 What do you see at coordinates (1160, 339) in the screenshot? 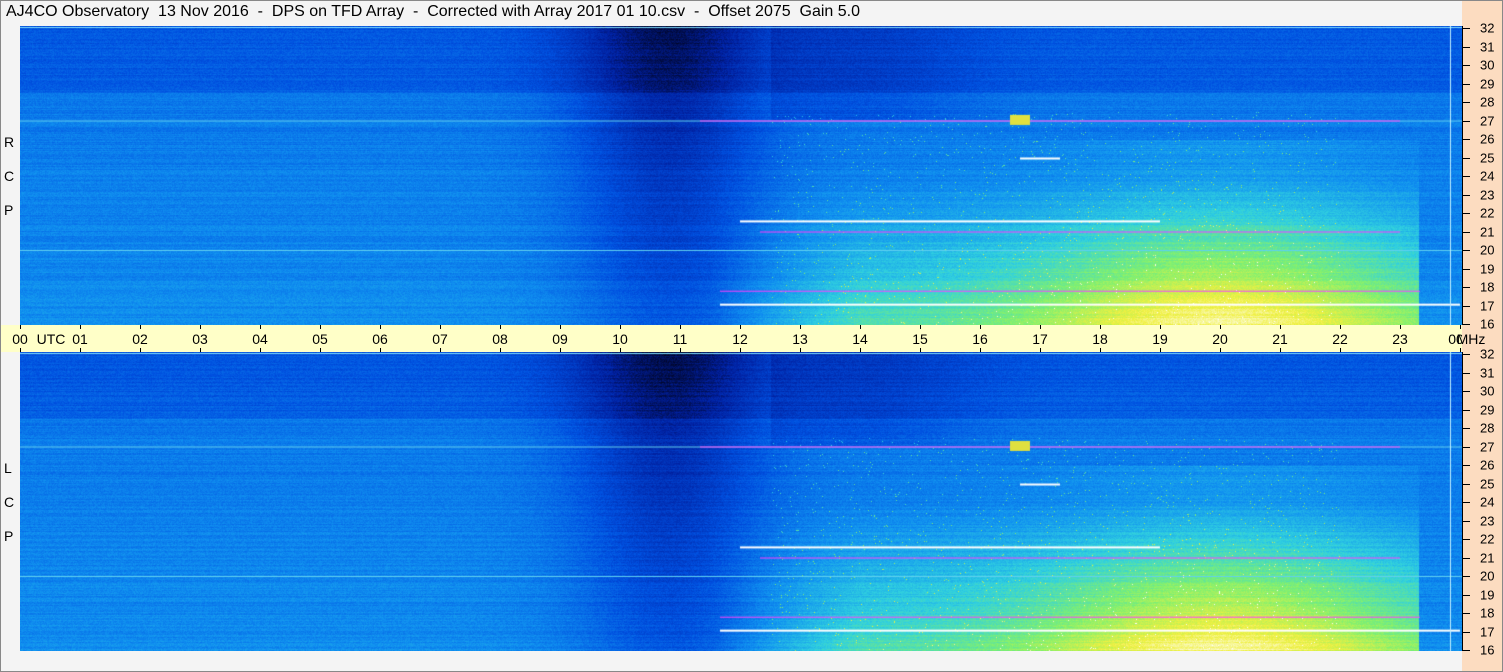
I see `time-tick-label: 19` at bounding box center [1160, 339].